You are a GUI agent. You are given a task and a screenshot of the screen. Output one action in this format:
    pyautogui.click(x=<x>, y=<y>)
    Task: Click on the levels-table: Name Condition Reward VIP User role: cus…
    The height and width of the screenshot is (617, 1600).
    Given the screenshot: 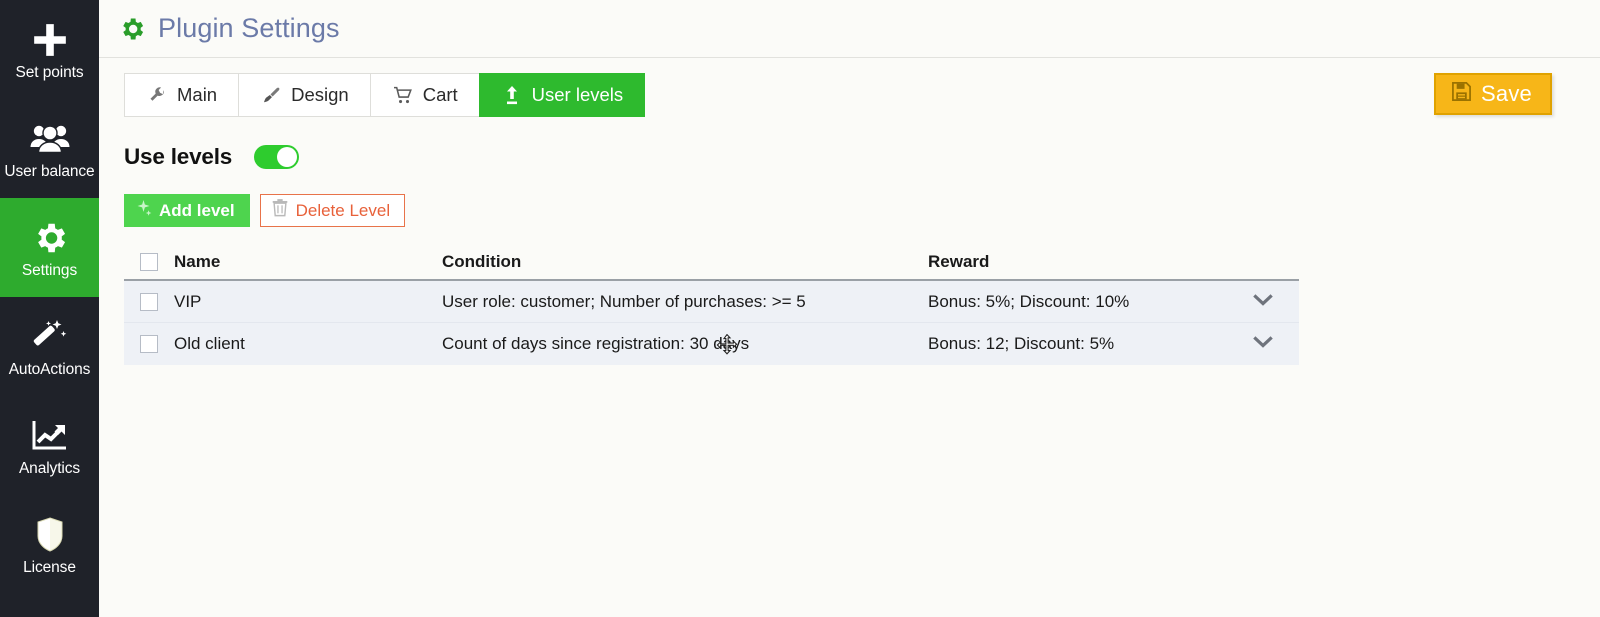 What is the action you would take?
    pyautogui.click(x=711, y=305)
    